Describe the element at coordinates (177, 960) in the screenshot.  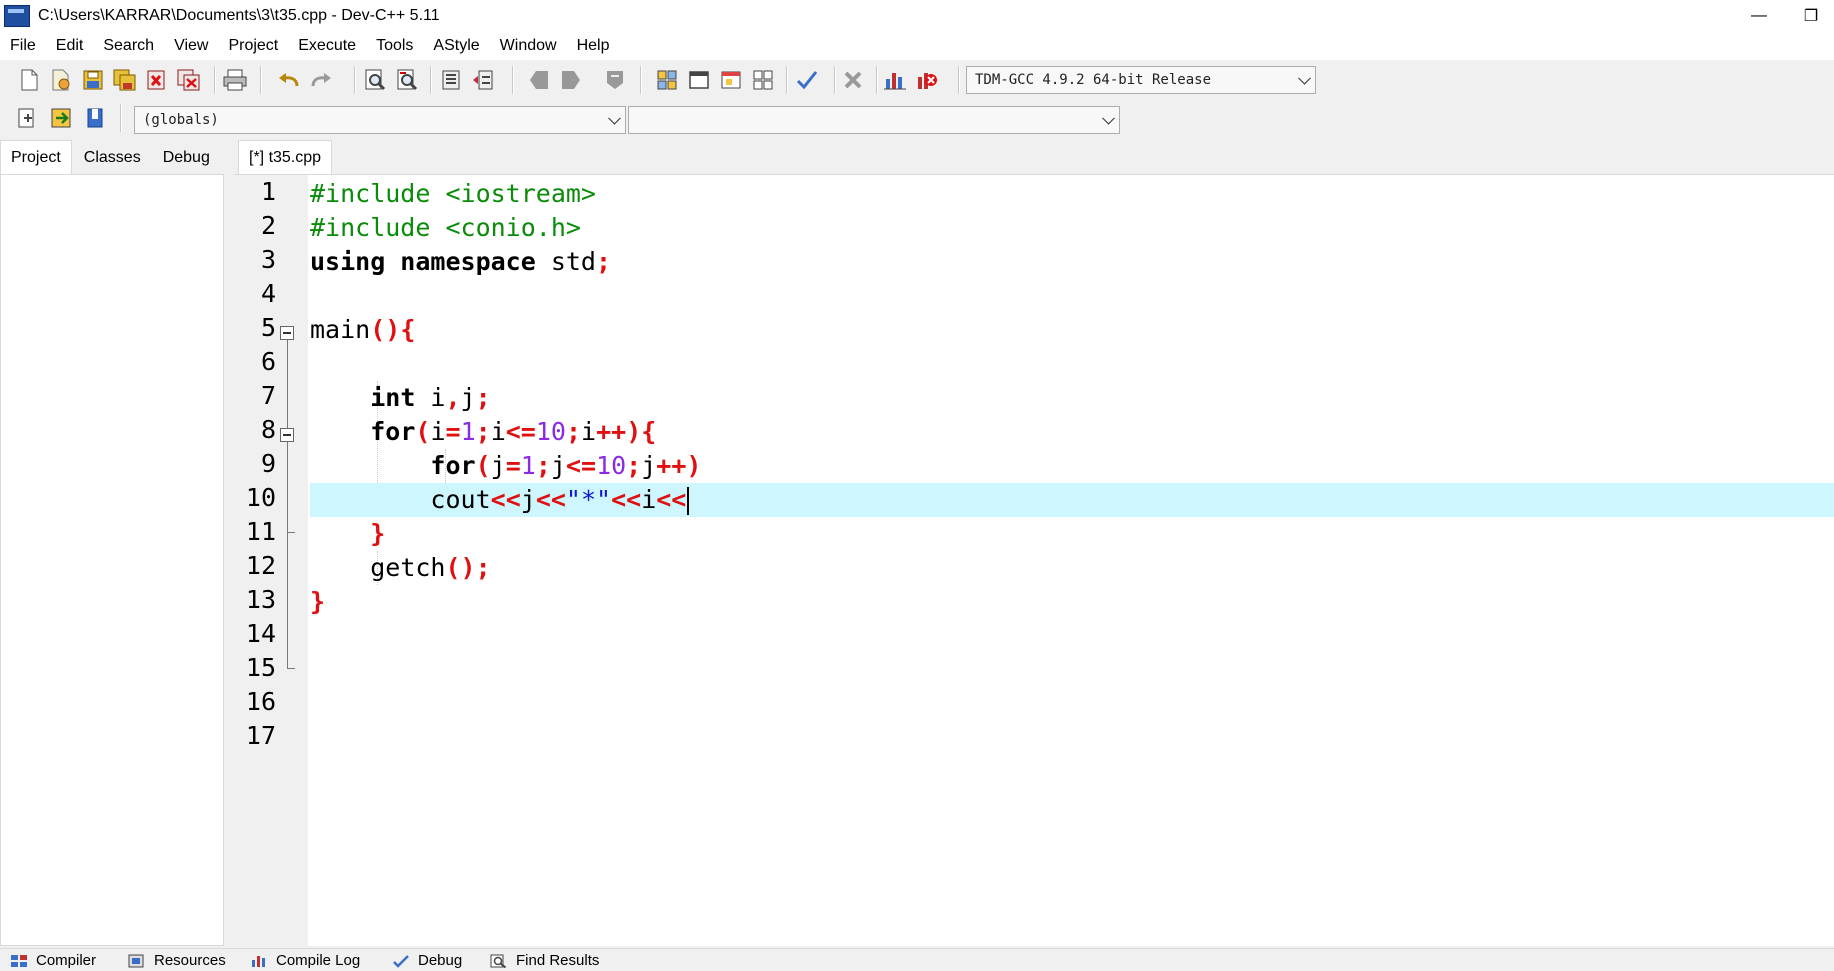
I see `tab-resources: Resources` at that location.